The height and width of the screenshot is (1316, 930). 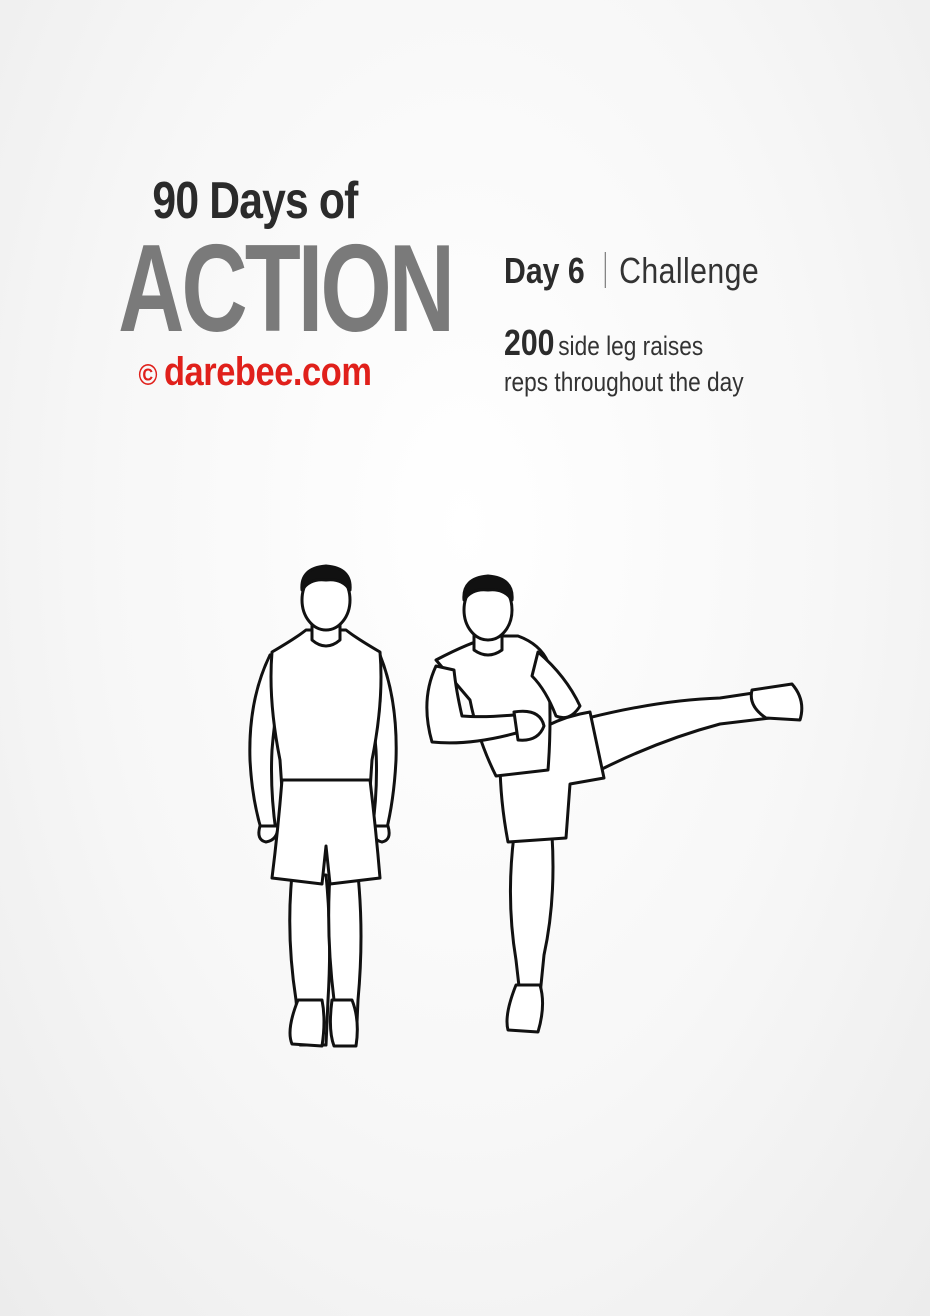 What do you see at coordinates (323, 806) in the screenshot?
I see `standing-figure` at bounding box center [323, 806].